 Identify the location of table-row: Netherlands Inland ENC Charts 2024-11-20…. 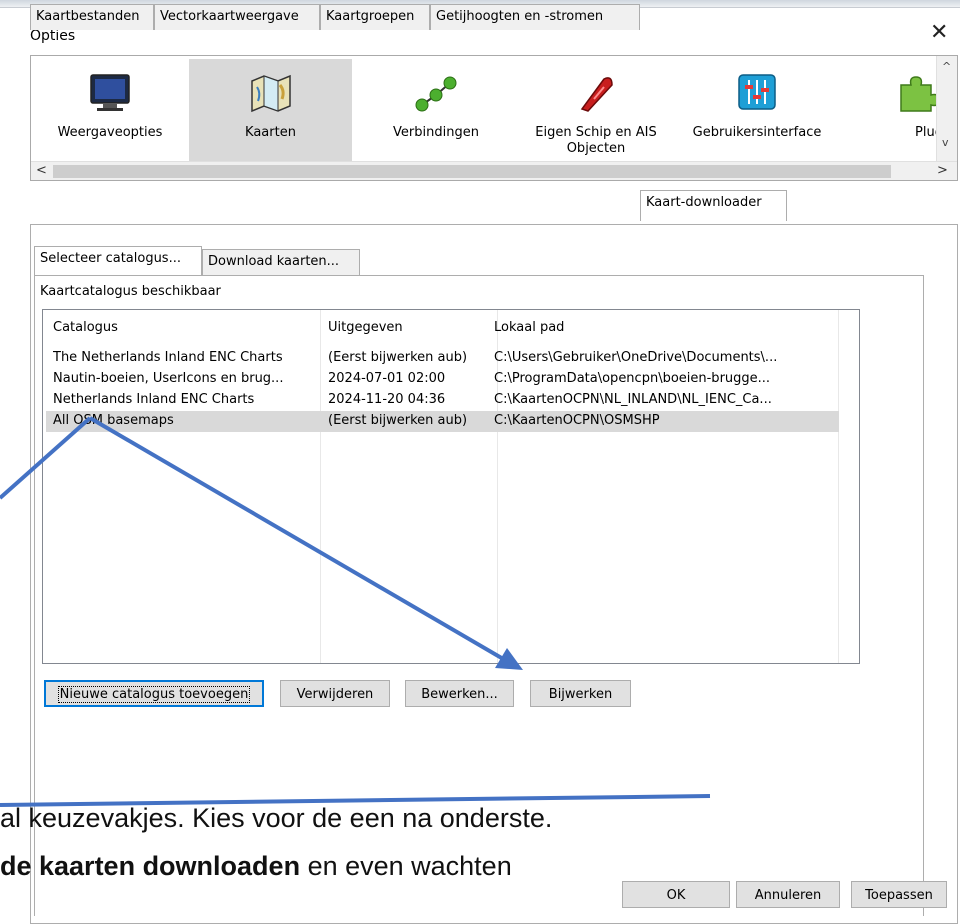
(442, 400).